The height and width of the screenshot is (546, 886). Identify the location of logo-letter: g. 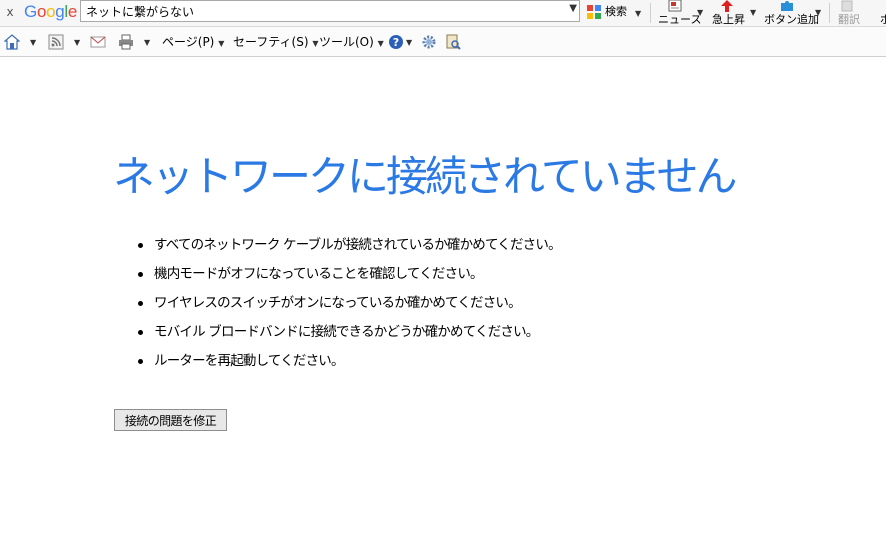
(60, 11).